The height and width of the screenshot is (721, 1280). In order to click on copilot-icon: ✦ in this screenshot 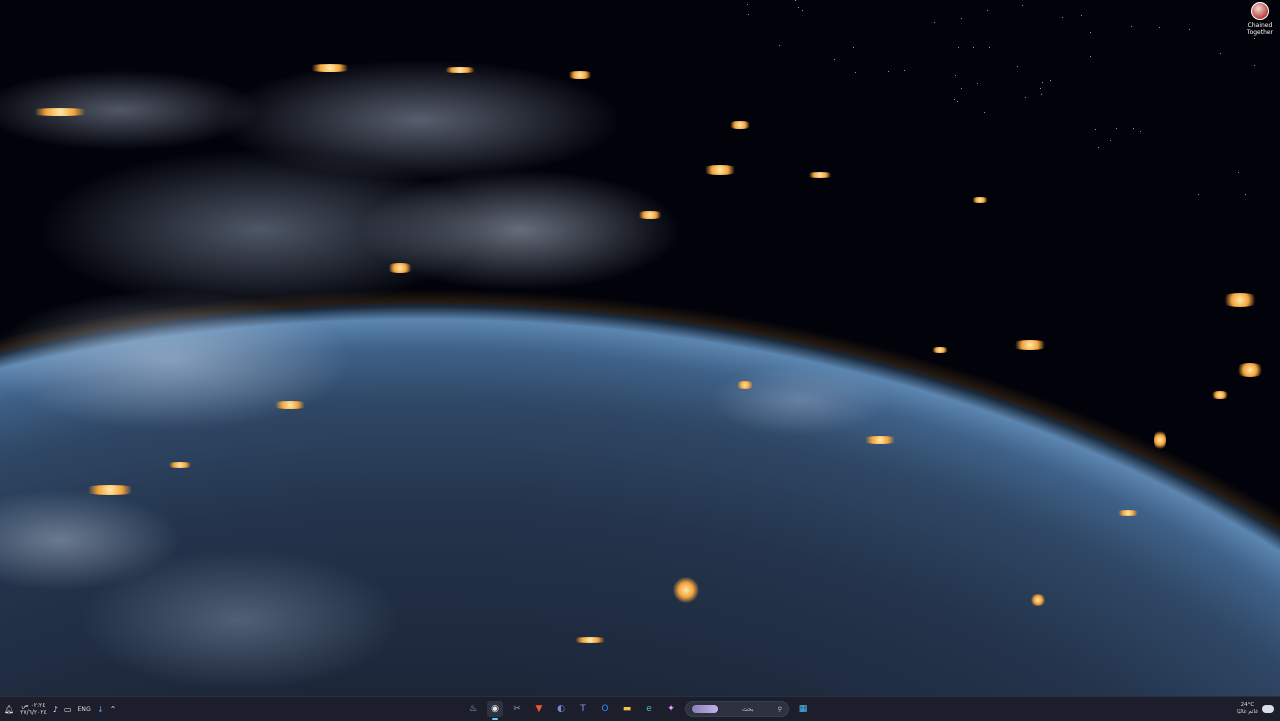, I will do `click(671, 709)`.